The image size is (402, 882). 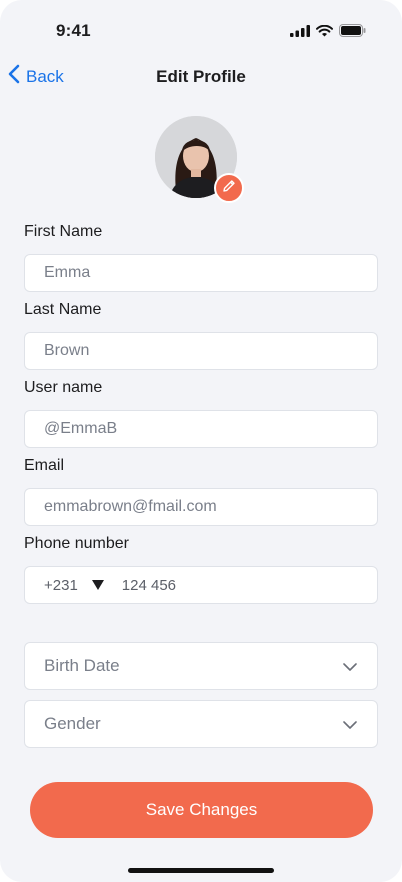 I want to click on last-name-label: Last Name, so click(x=63, y=309).